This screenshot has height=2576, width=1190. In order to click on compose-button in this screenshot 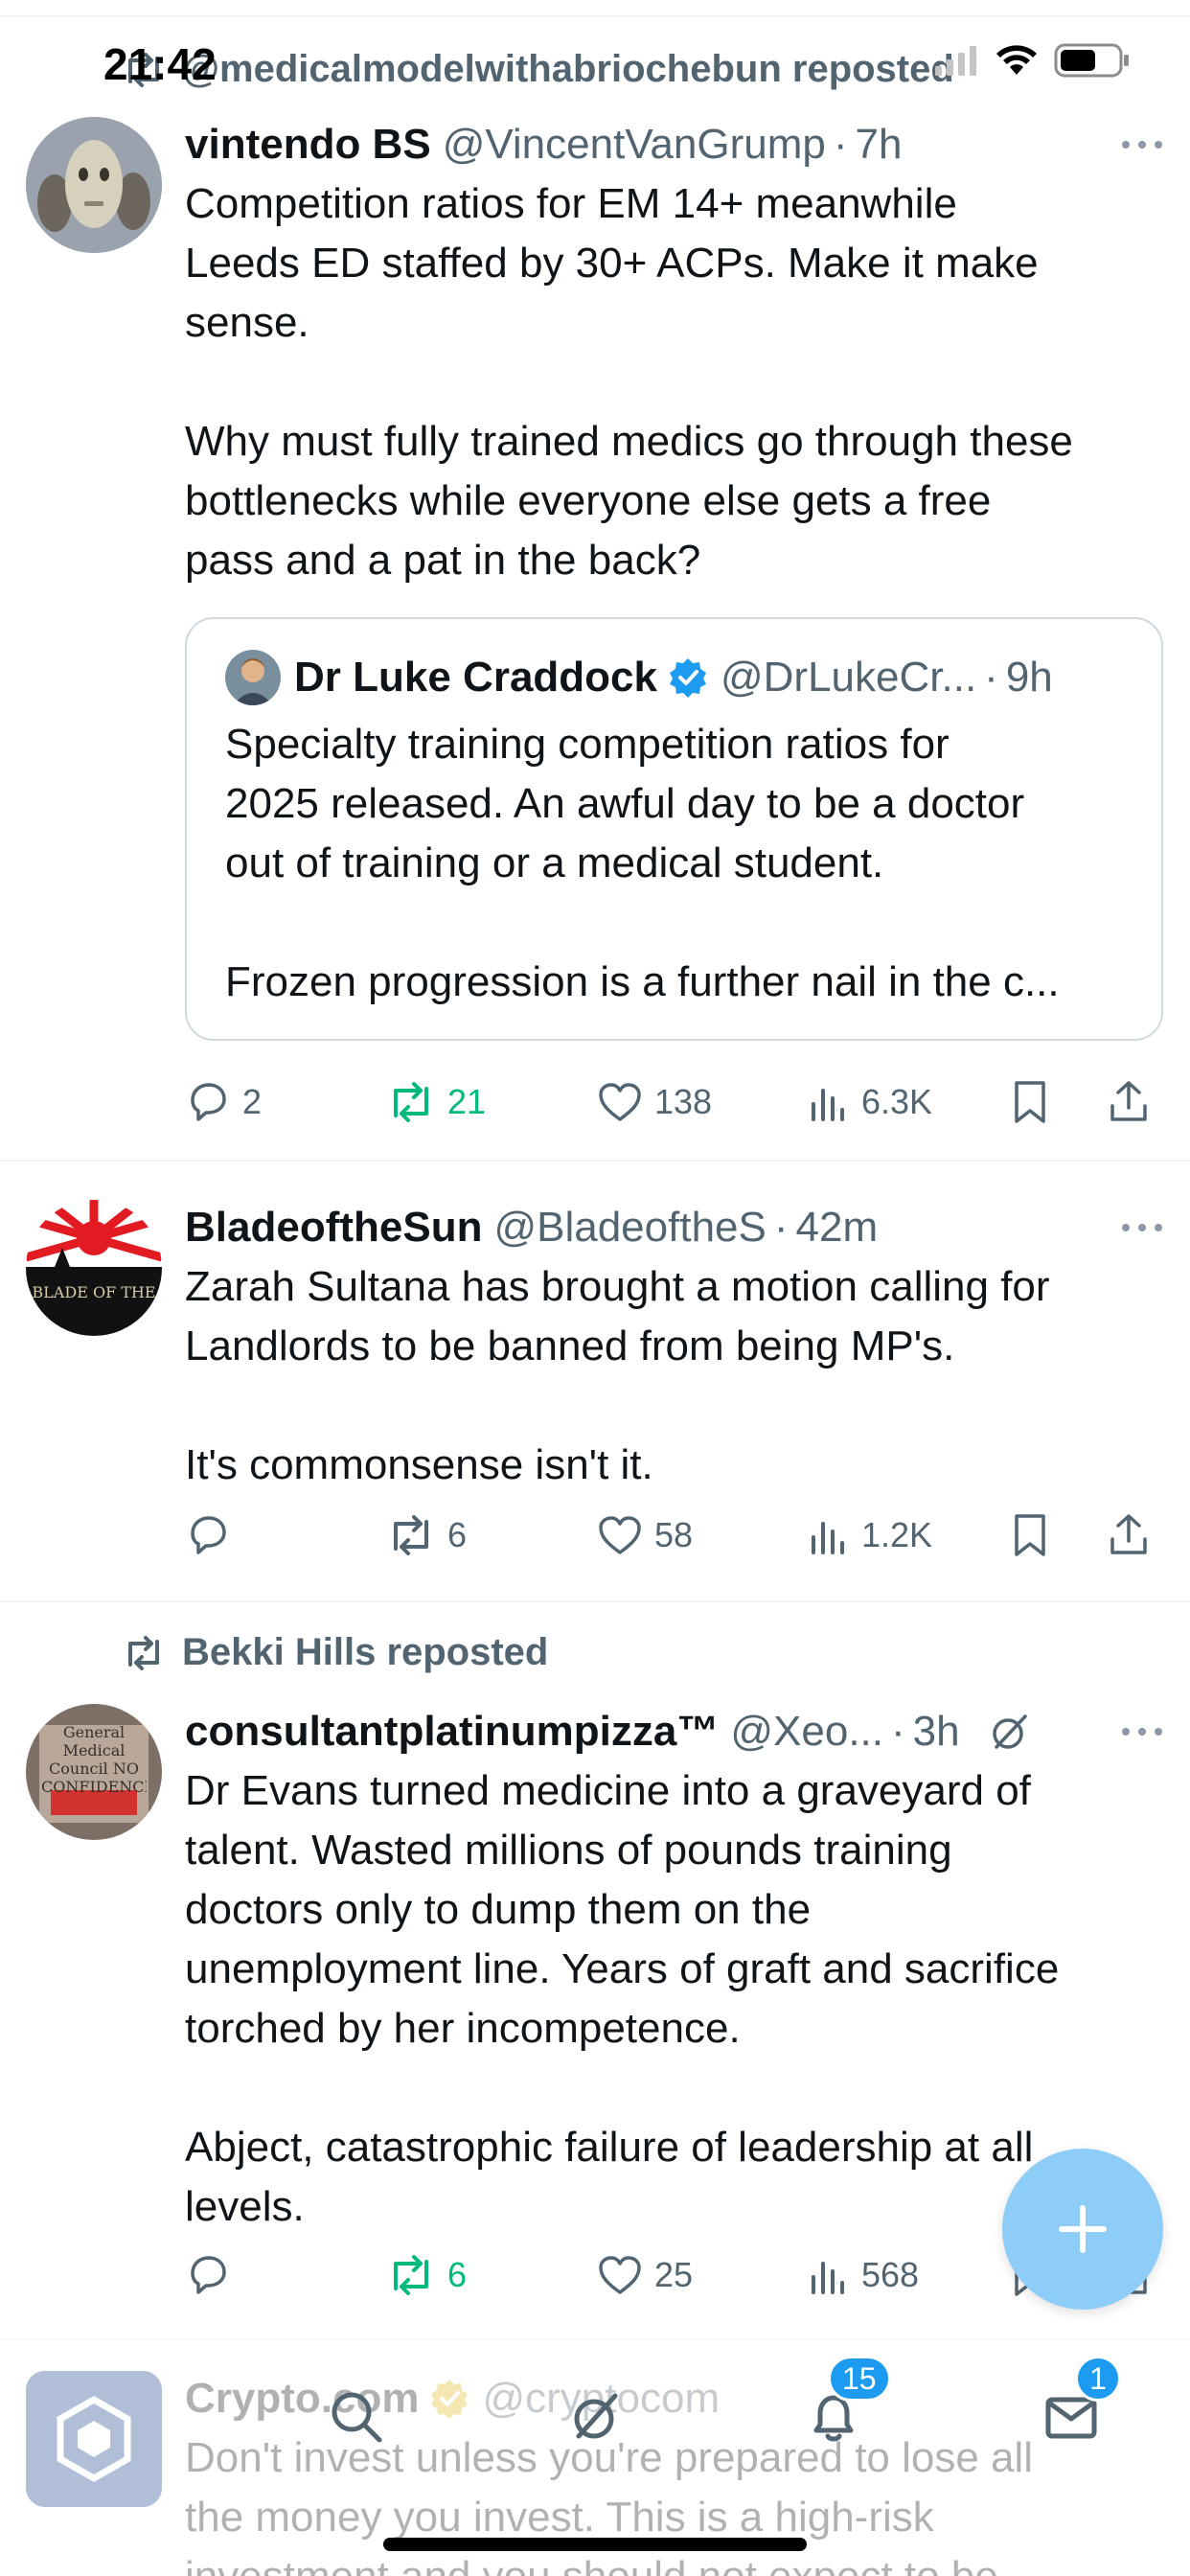, I will do `click(1082, 2229)`.